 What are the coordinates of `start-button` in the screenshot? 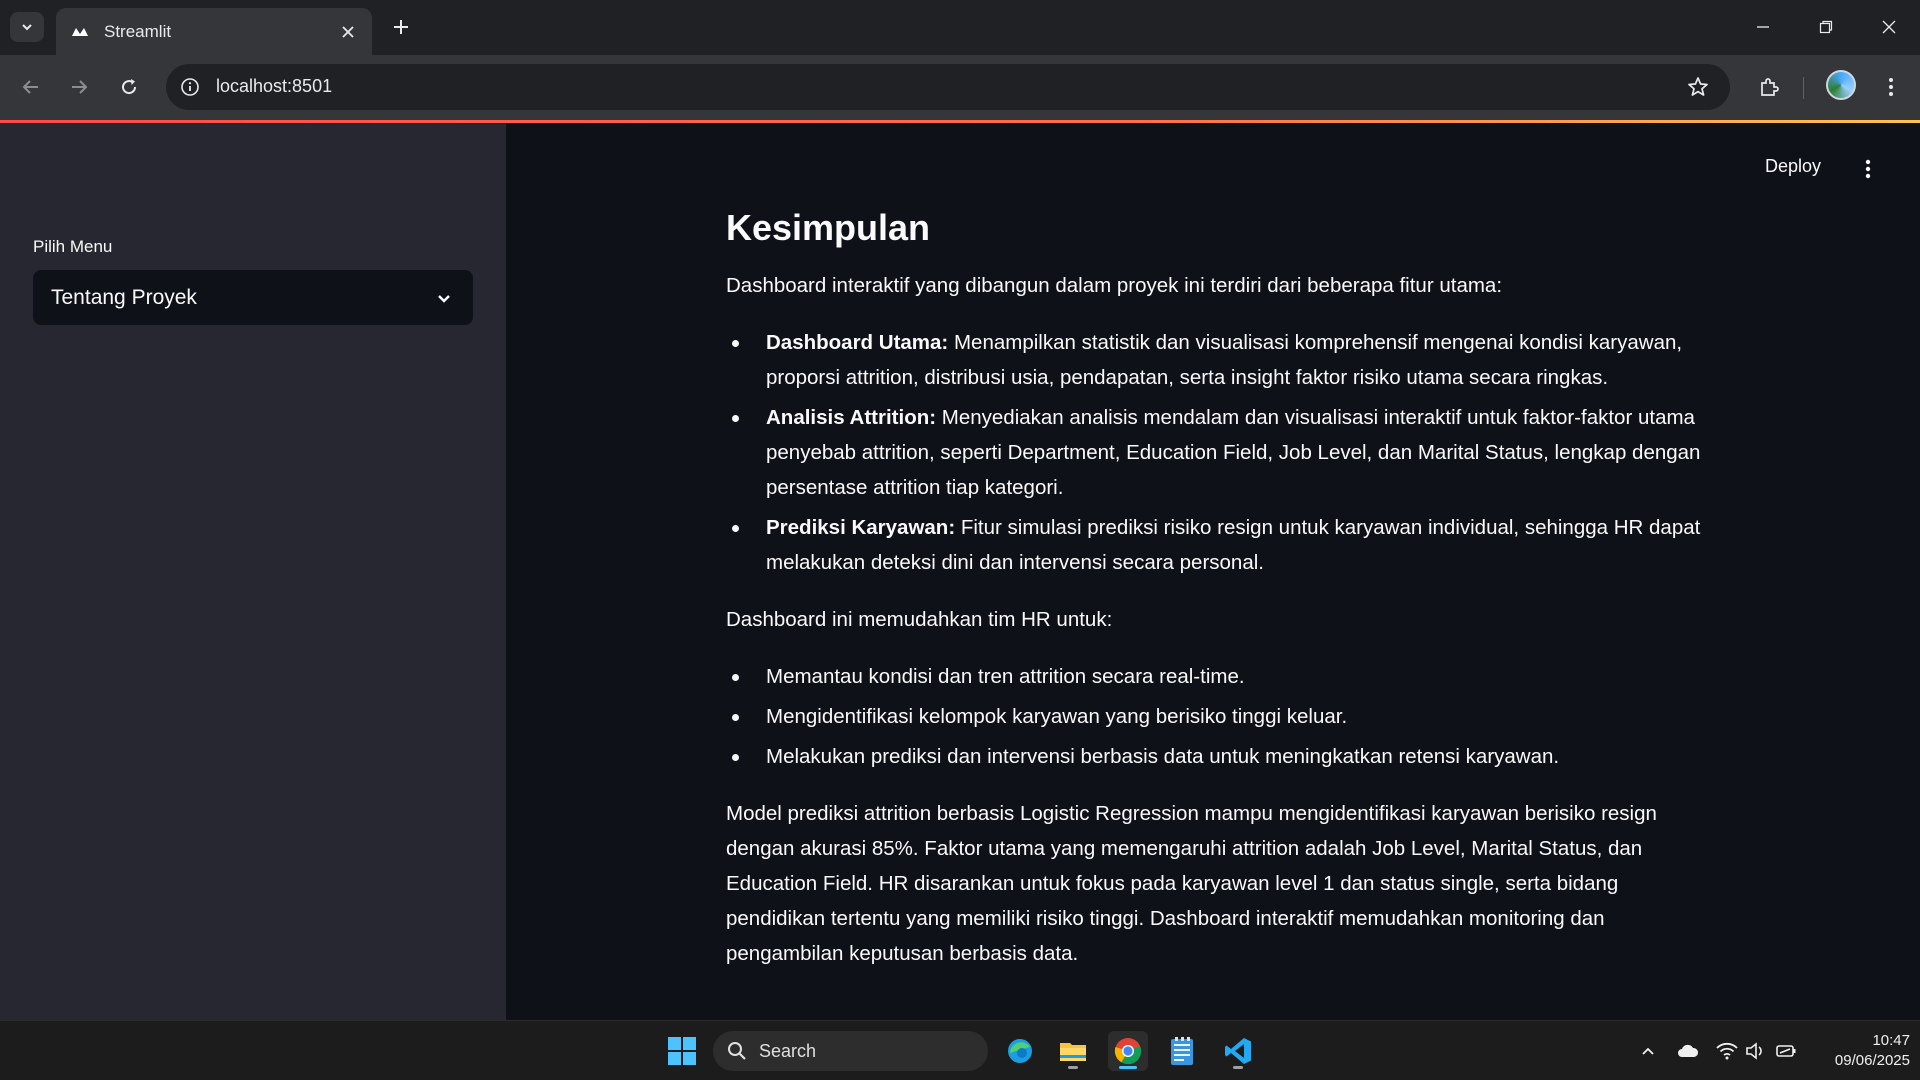 It's located at (682, 1051).